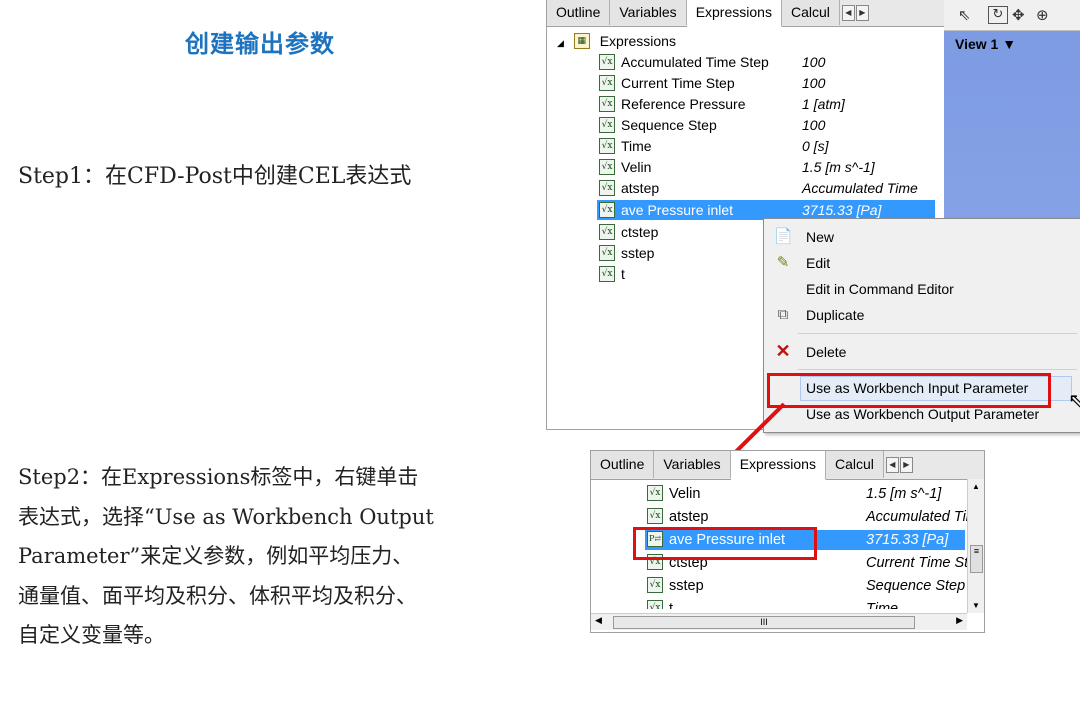 The height and width of the screenshot is (709, 1080). I want to click on tree-root: ◢ ▦ Expressions, so click(616, 41).